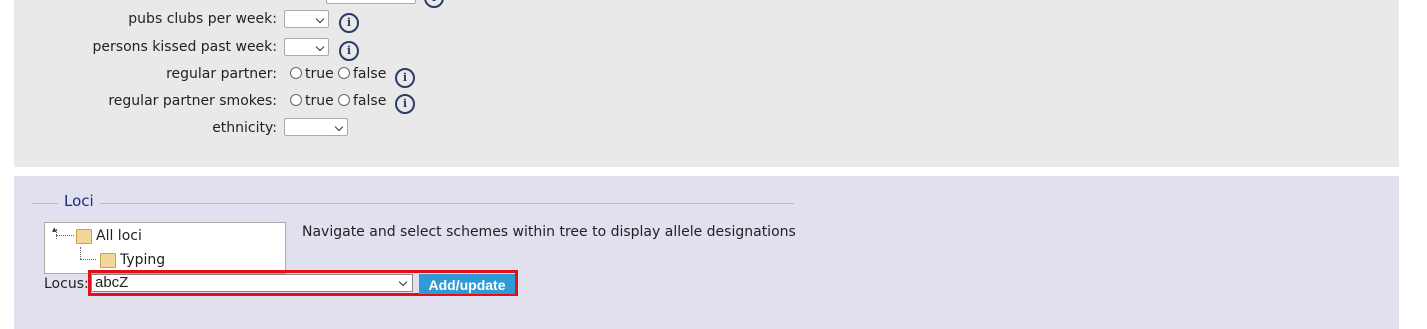  Describe the element at coordinates (79, 201) in the screenshot. I see `loci-legend: Loci` at that location.